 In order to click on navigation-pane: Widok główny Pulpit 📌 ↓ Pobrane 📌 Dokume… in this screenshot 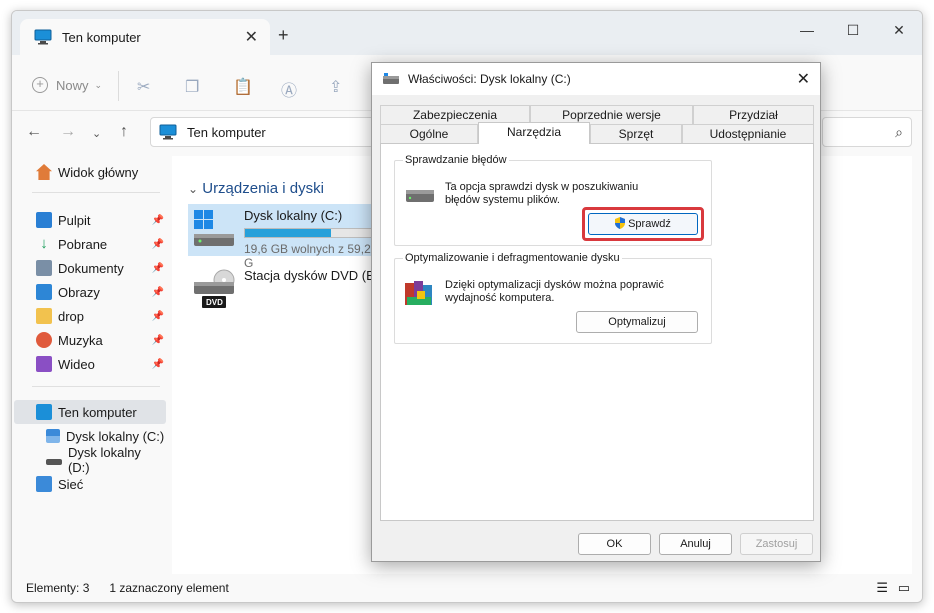, I will do `click(91, 366)`.